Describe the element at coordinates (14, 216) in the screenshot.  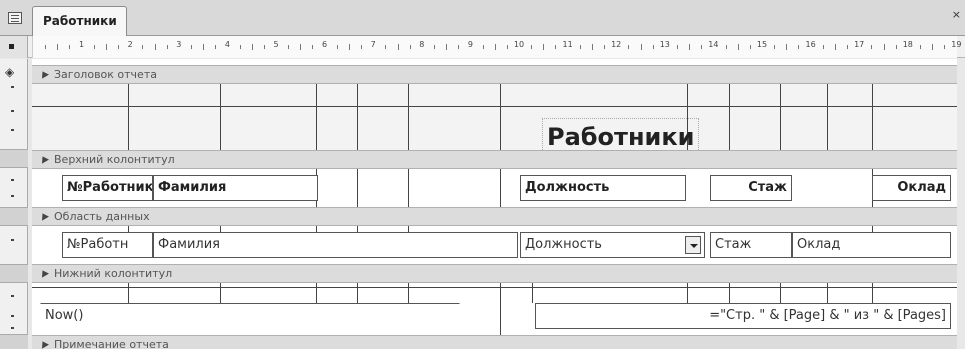
I see `vruler-detail-block` at that location.